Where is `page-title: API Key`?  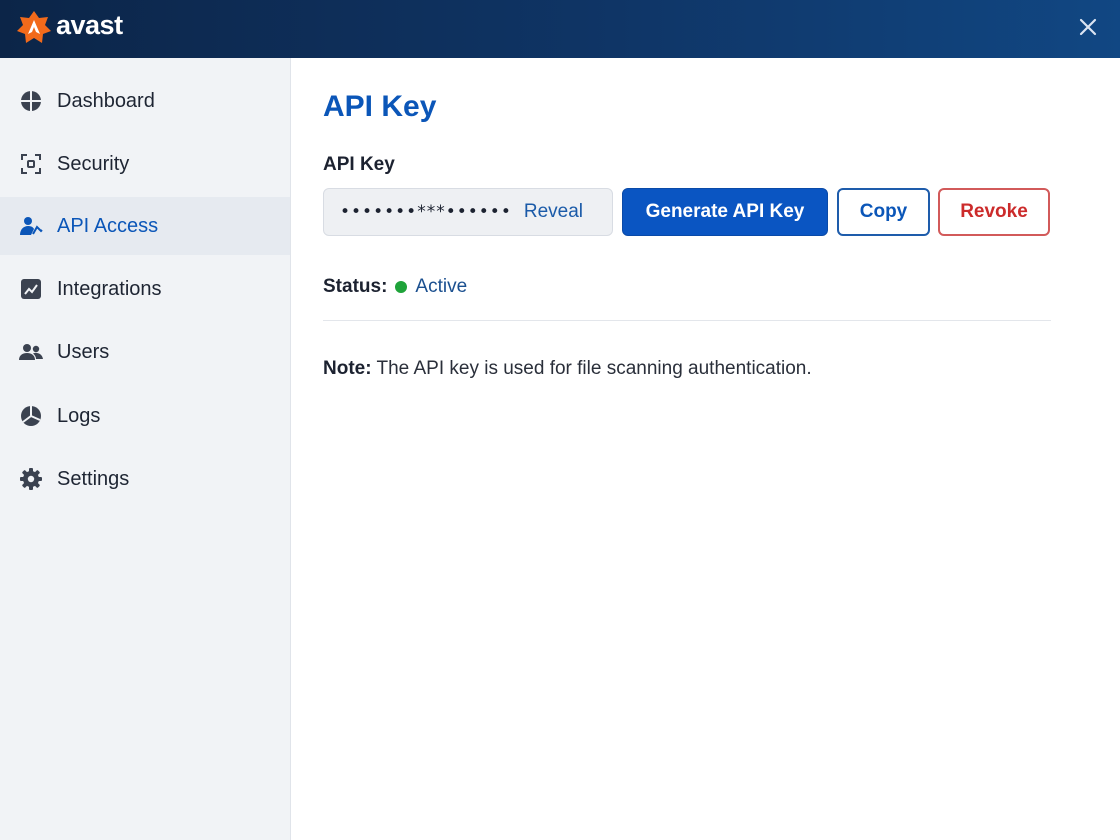 page-title: API Key is located at coordinates (380, 106).